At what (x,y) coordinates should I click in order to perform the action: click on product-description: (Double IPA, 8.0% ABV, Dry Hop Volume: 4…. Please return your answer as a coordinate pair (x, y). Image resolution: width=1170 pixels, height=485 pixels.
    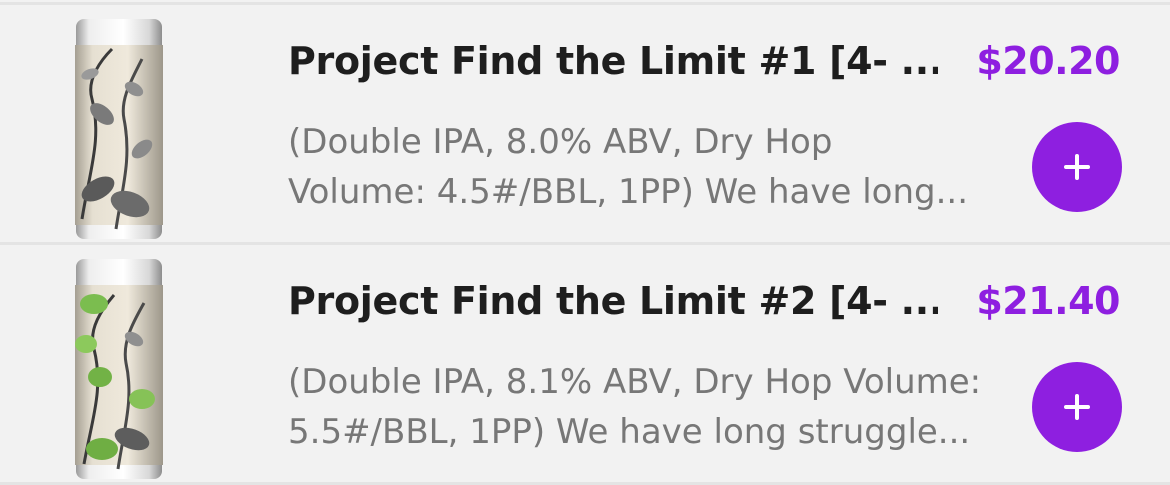
    Looking at the image, I should click on (638, 167).